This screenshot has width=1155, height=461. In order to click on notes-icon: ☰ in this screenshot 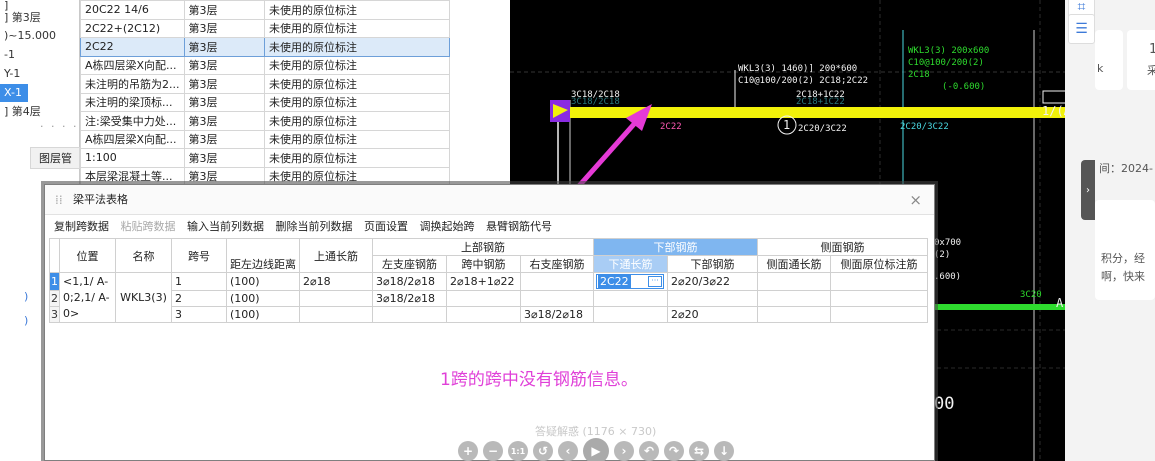, I will do `click(1081, 29)`.